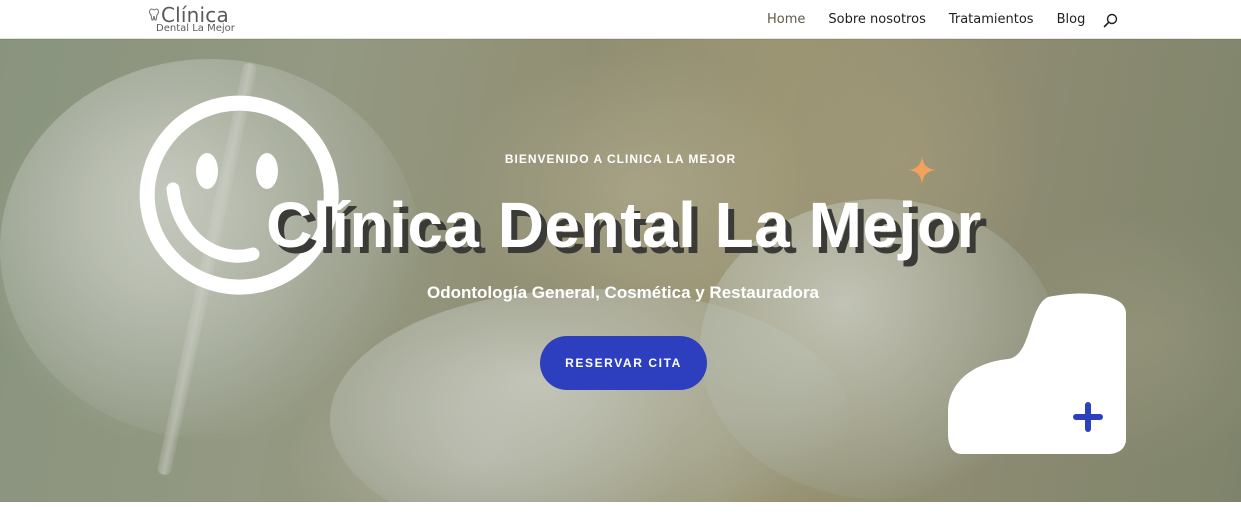 This screenshot has height=523, width=1241. Describe the element at coordinates (942, 19) in the screenshot. I see `main-nav: Home Sobre nosotros Tratamientos Blog` at that location.